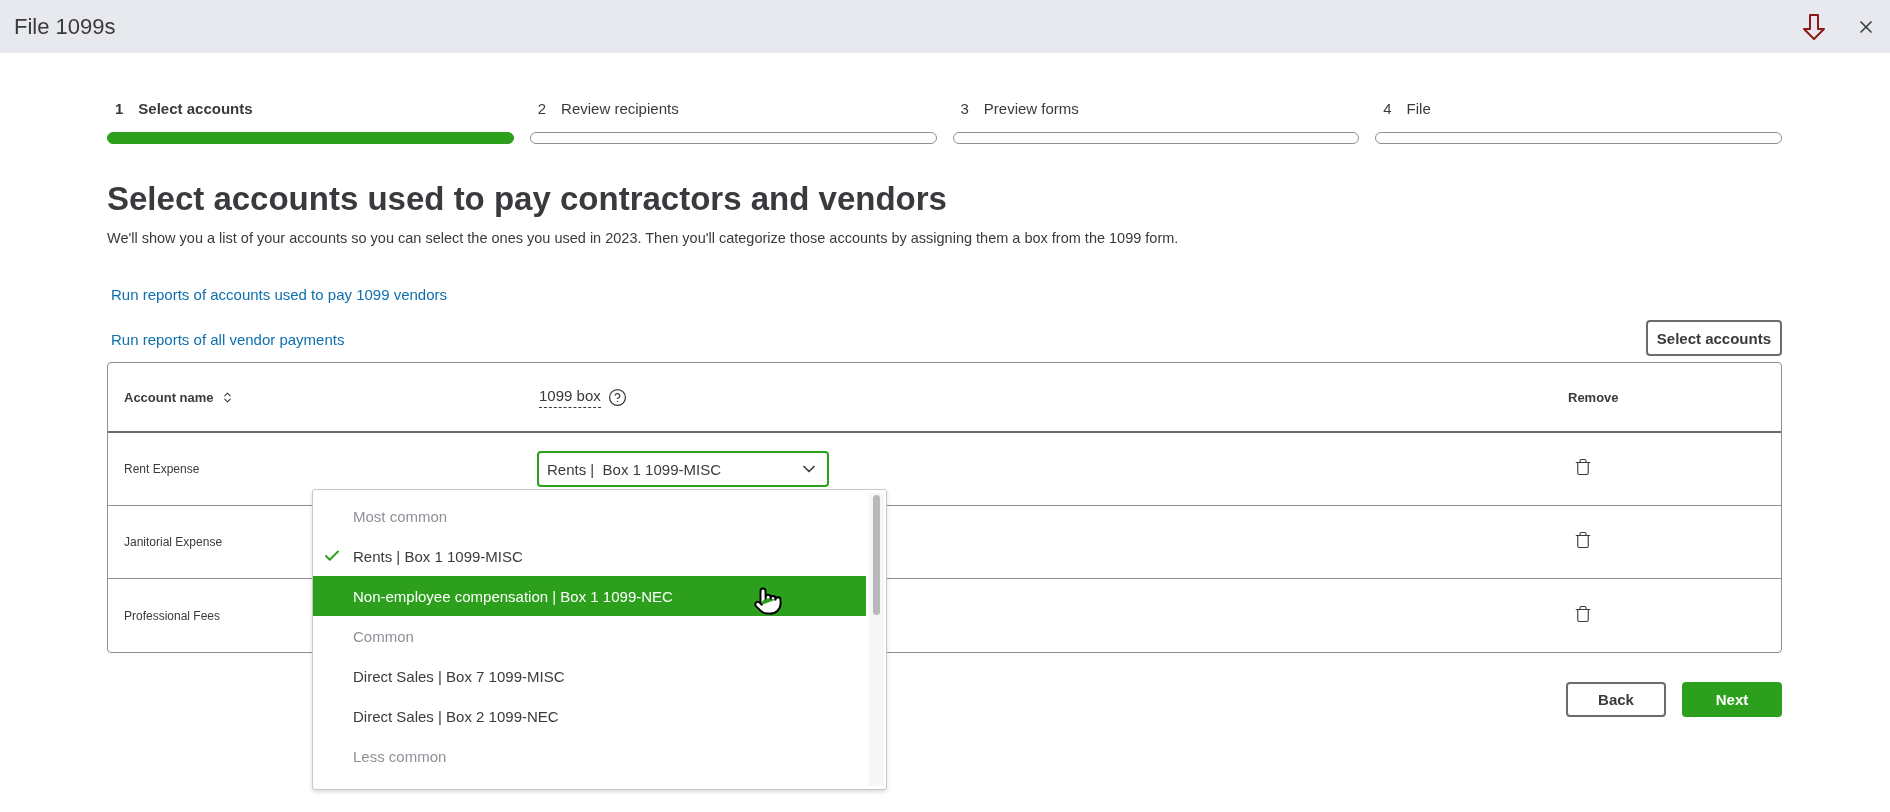 The image size is (1890, 812). Describe the element at coordinates (589, 556) in the screenshot. I see `menu-option: Rents | Box 1 1099-MISC` at that location.